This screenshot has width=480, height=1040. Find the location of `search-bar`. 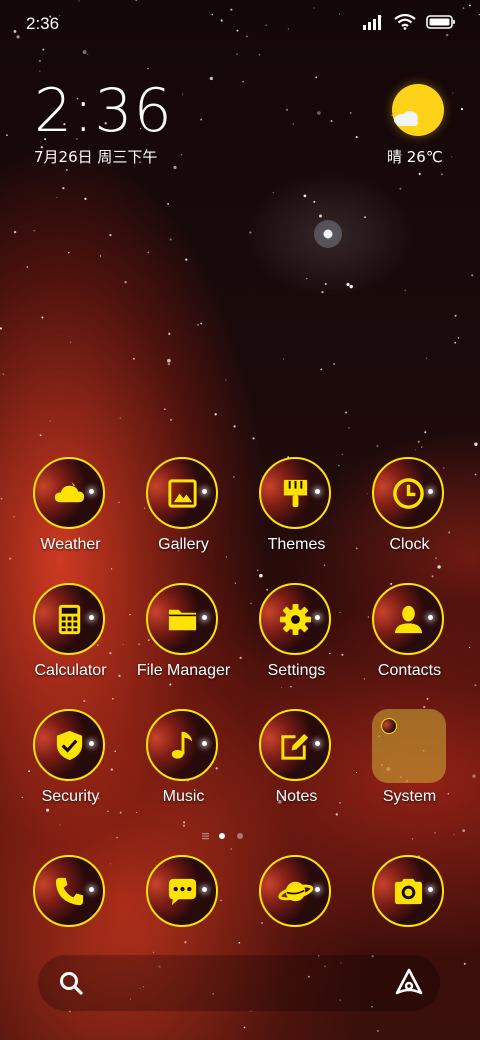

search-bar is located at coordinates (239, 983).